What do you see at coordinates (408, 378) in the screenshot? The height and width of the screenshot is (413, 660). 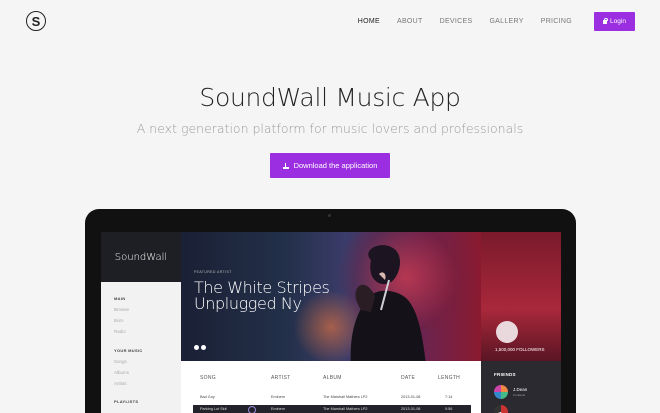 I see `column-header-date: DATE` at bounding box center [408, 378].